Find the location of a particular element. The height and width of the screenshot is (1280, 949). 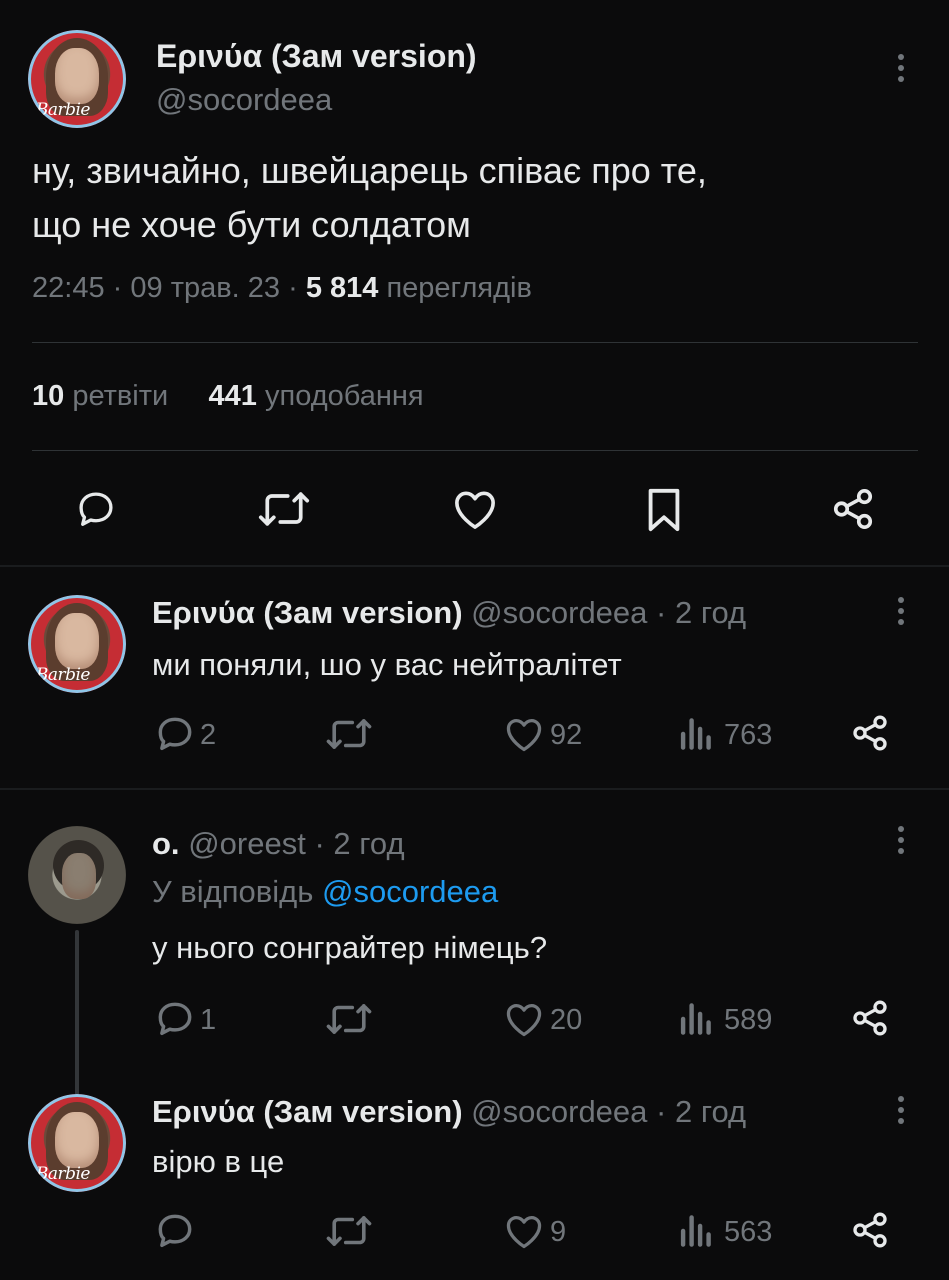

views-count: 5 814 is located at coordinates (342, 288).